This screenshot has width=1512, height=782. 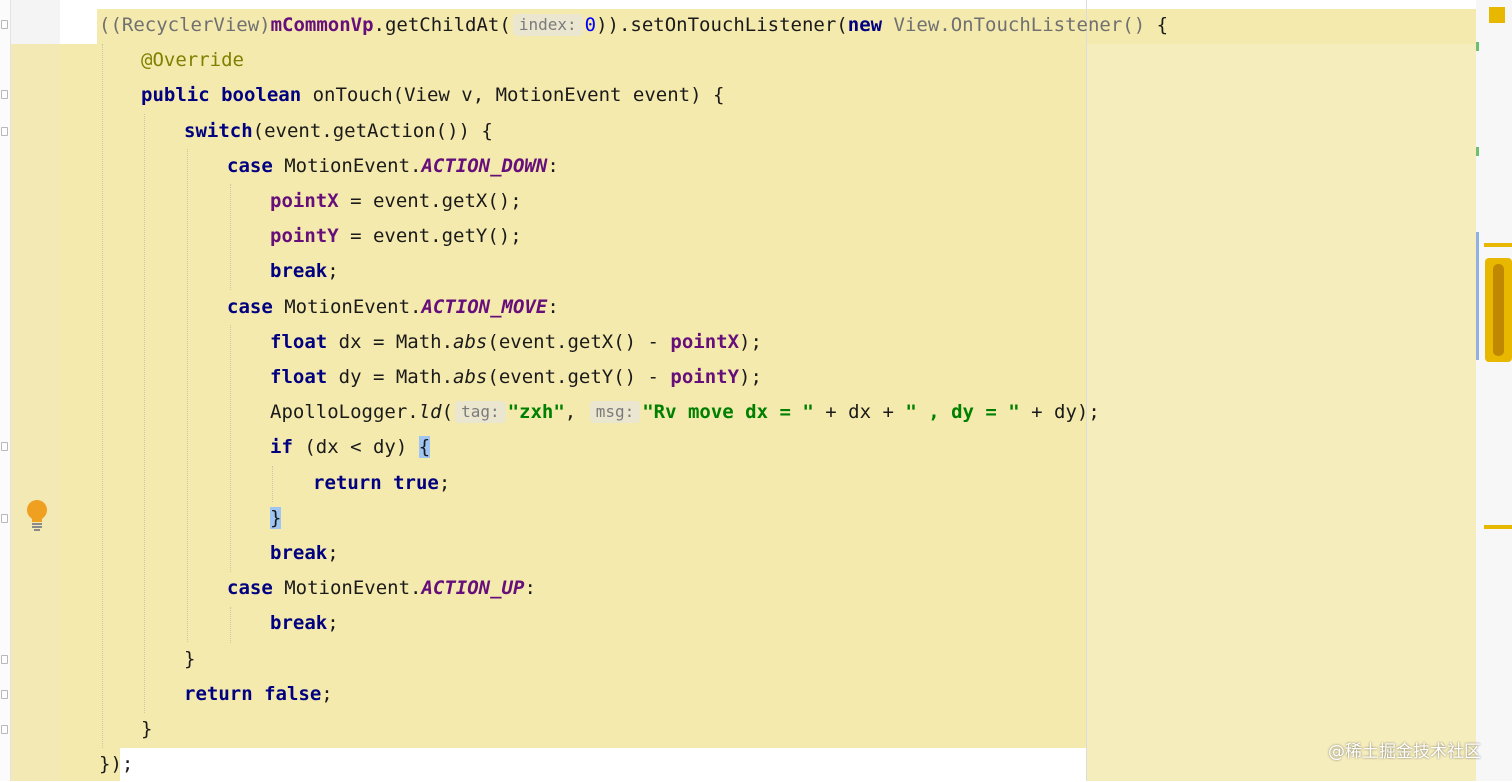 I want to click on code-line: @Override, so click(x=192, y=60).